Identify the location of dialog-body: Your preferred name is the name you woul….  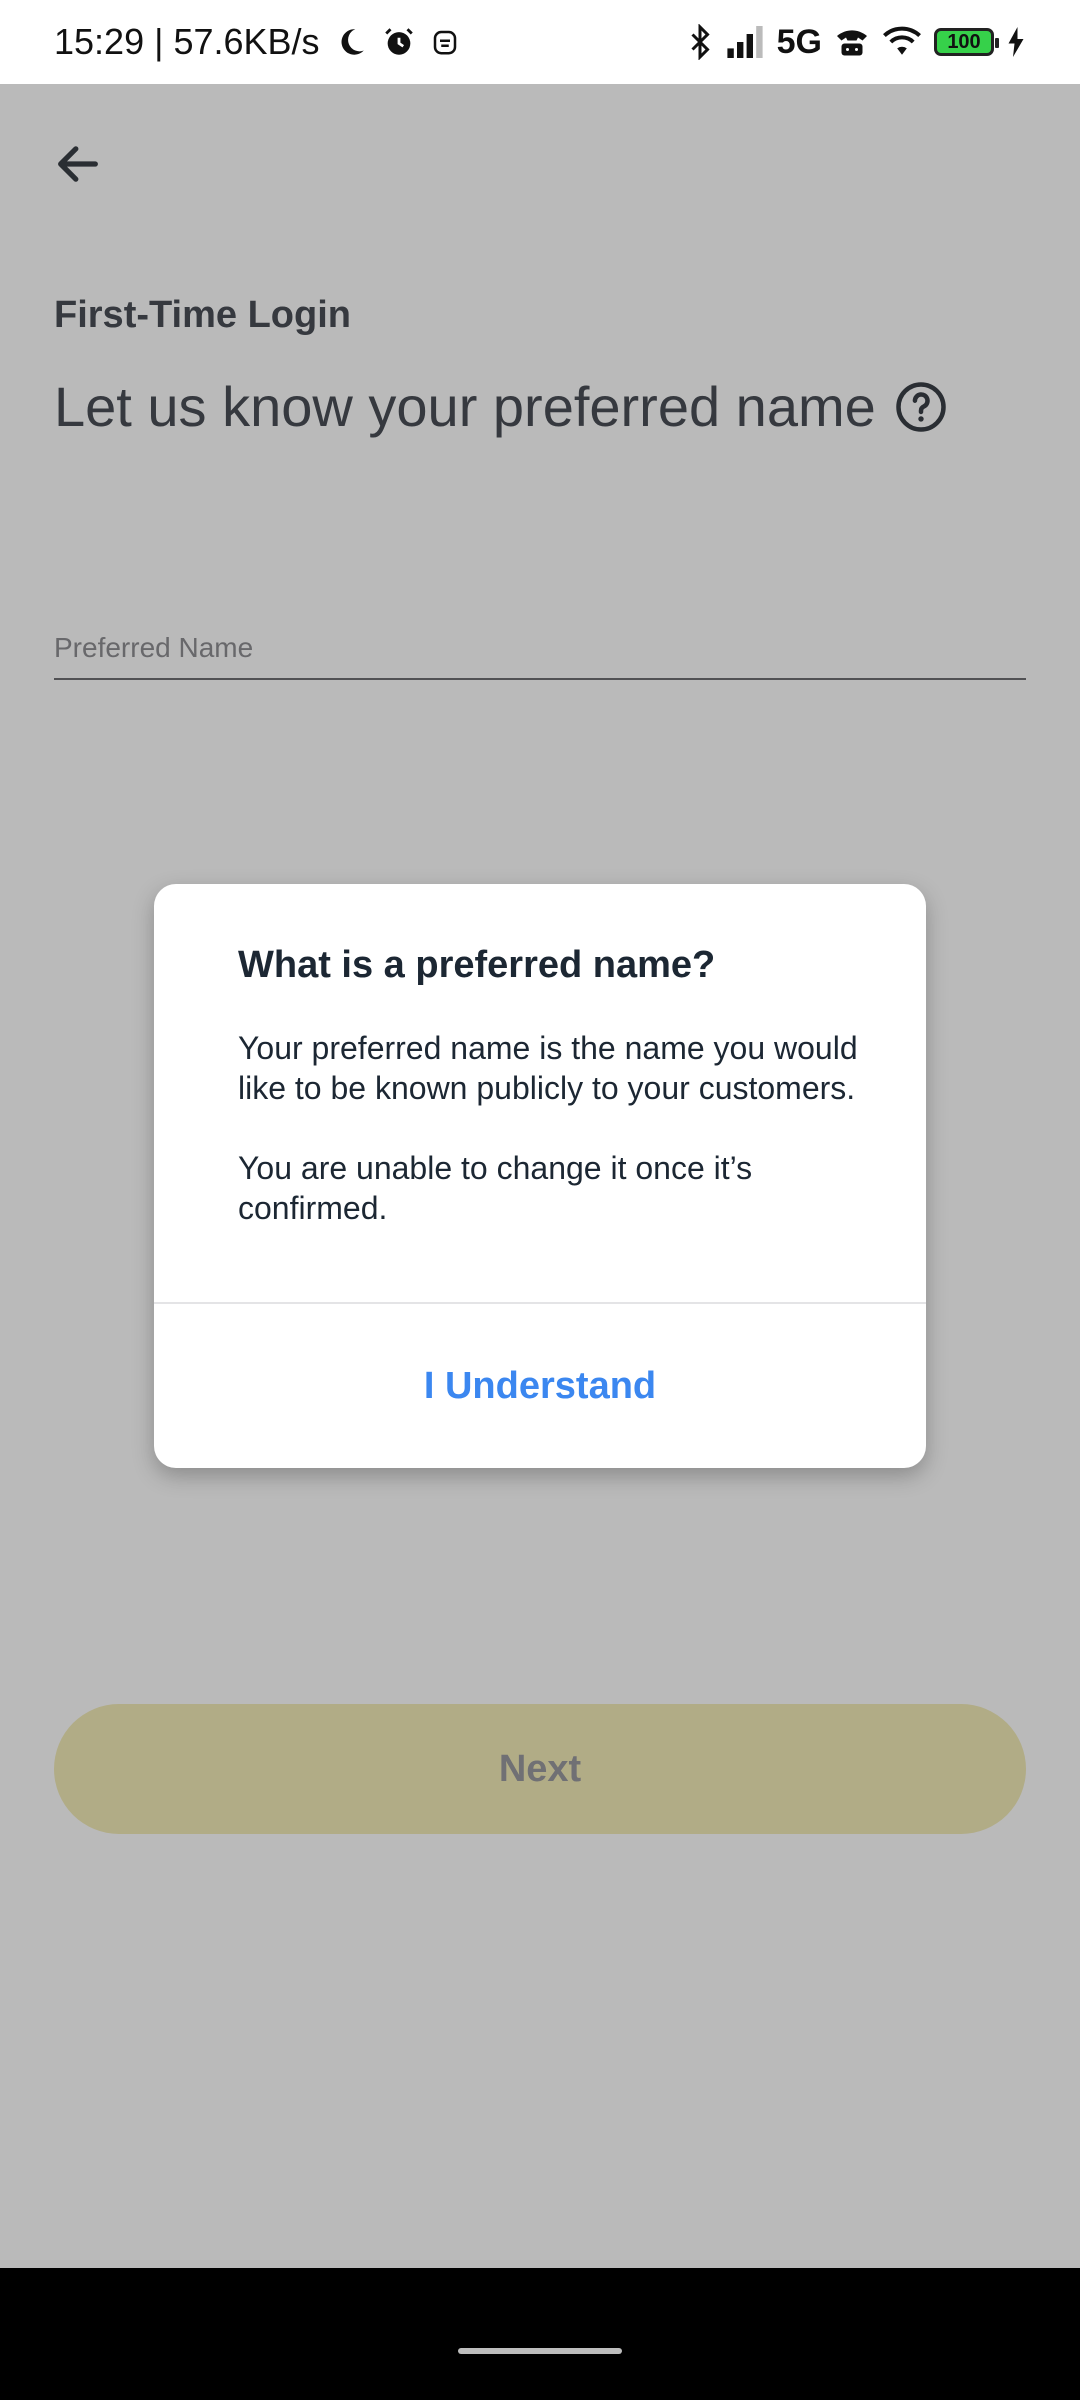
(548, 1128).